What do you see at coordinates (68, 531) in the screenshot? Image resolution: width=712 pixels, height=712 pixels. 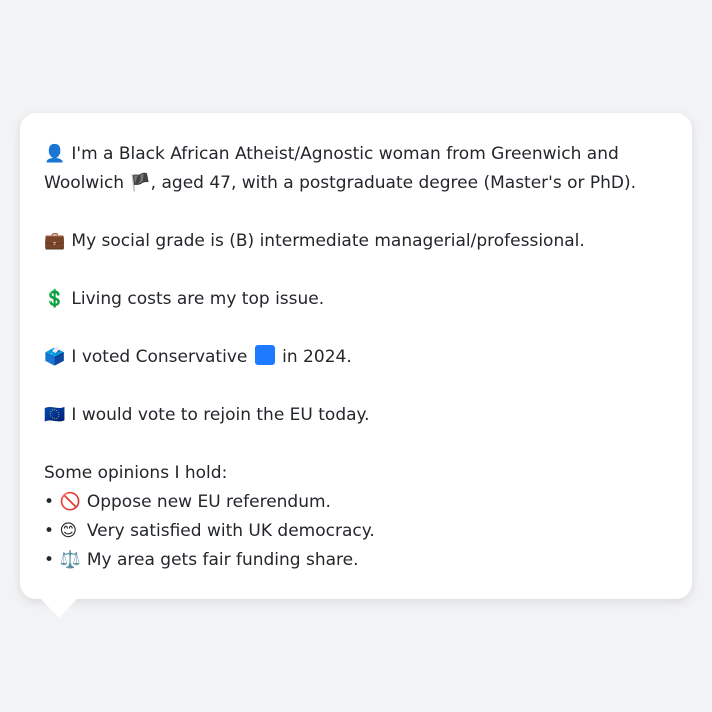 I see `smiling-face-icon: 😊` at bounding box center [68, 531].